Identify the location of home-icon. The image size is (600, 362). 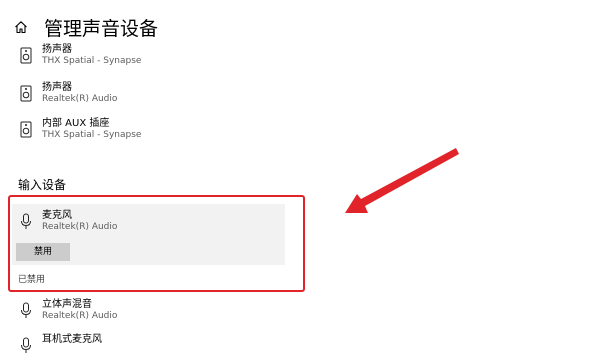
(21, 27).